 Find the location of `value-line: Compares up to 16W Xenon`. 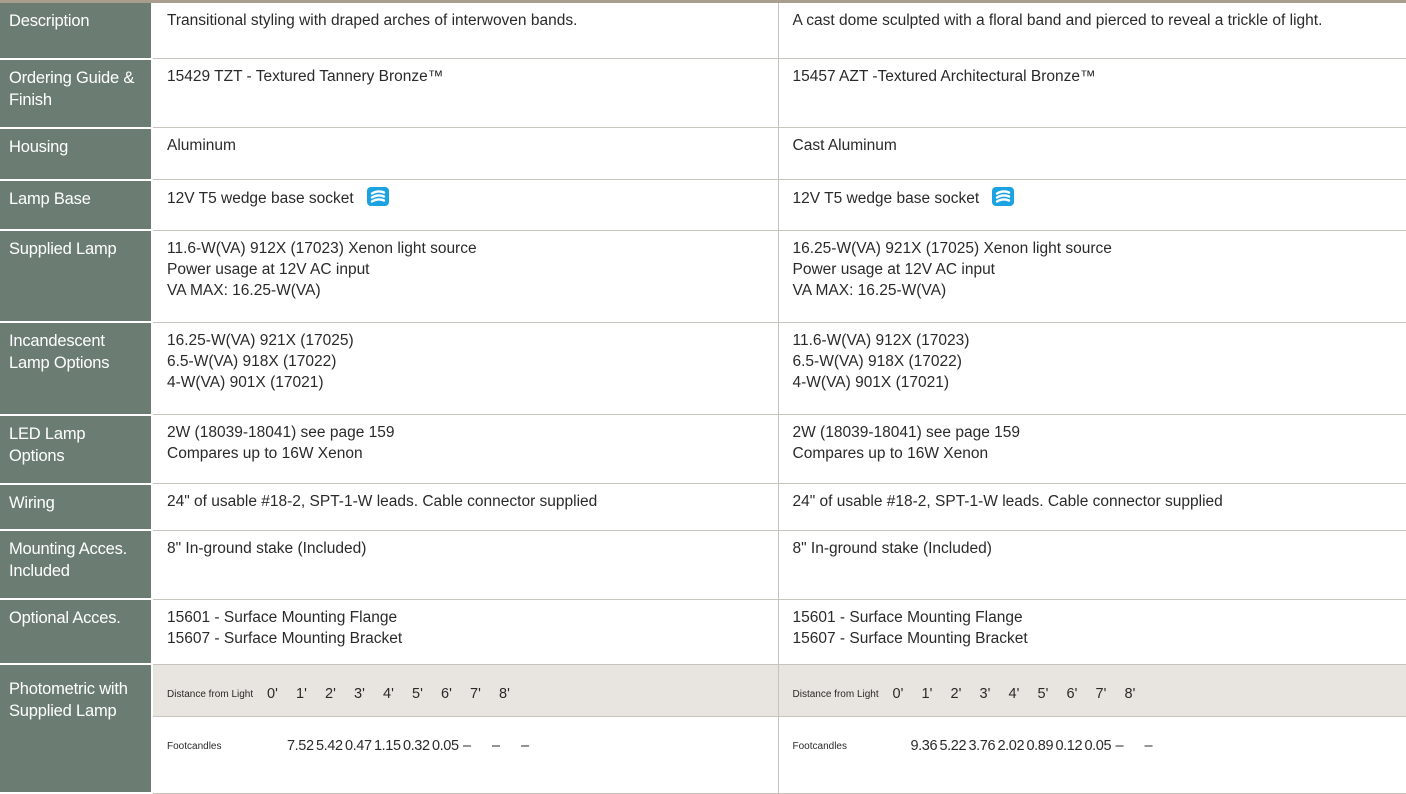

value-line: Compares up to 16W Xenon is located at coordinates (1093, 453).